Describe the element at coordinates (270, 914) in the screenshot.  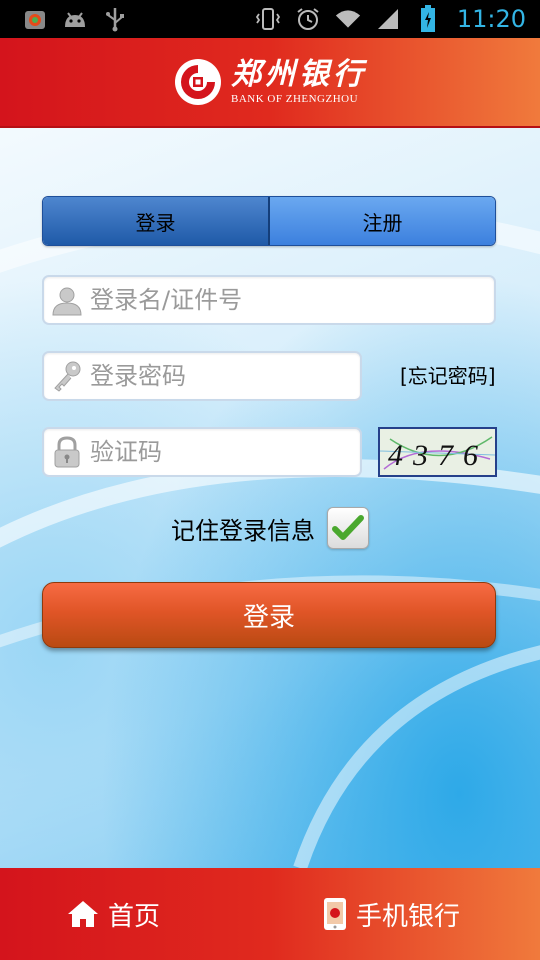
I see `bottom-nav: 首页 手机银行` at that location.